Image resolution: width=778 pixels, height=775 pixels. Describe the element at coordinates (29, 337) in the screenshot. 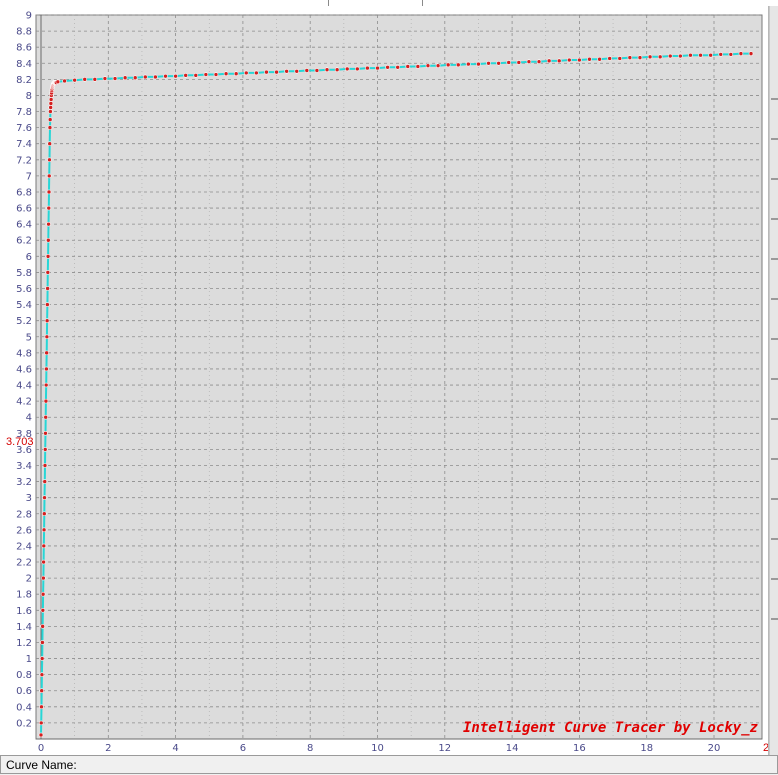

I see `y-tick-label: 5` at that location.